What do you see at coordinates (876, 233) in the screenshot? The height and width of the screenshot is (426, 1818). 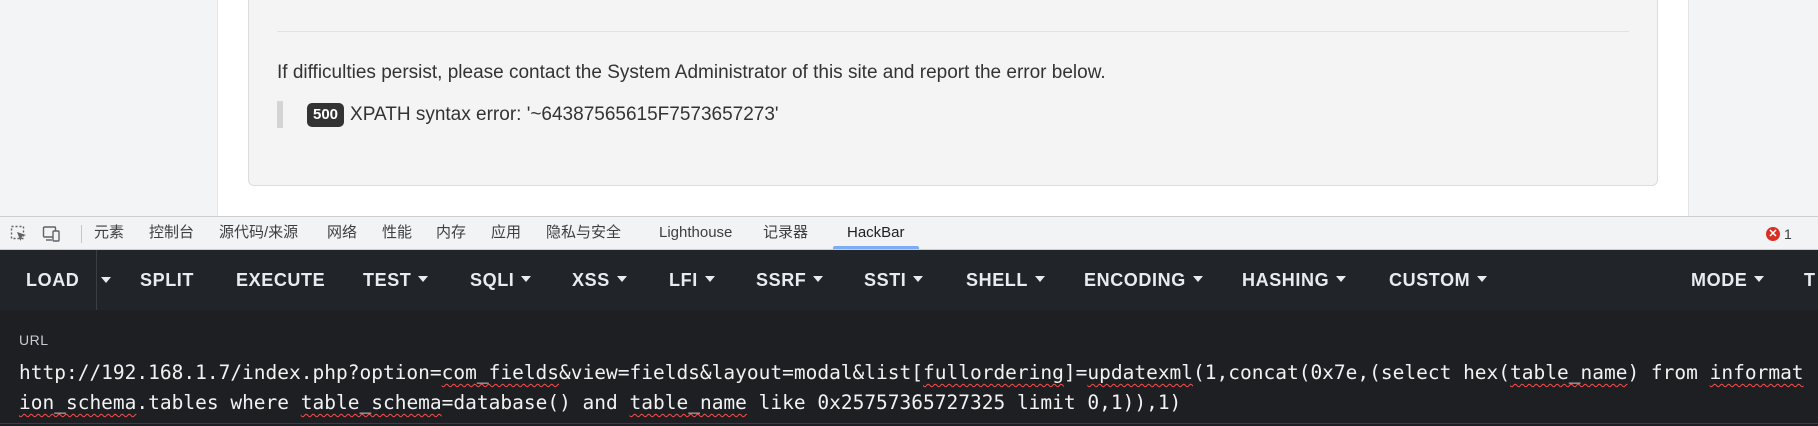 I see `tab-hackbar: HackBar` at bounding box center [876, 233].